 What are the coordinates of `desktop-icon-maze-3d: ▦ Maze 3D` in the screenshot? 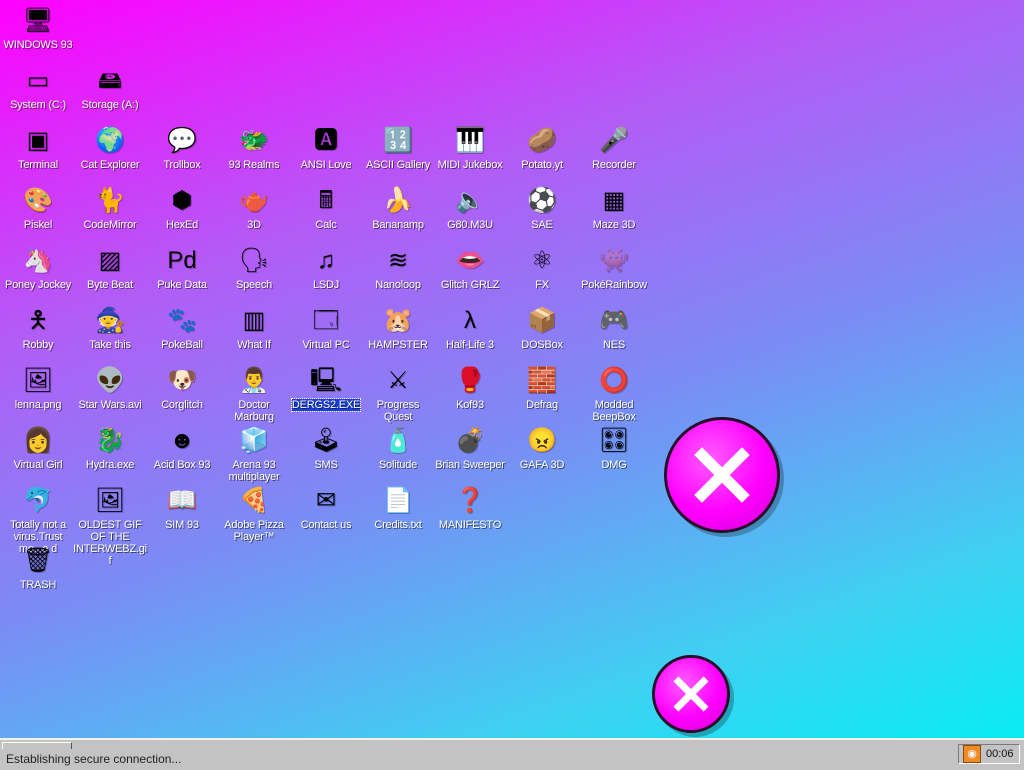 It's located at (614, 213).